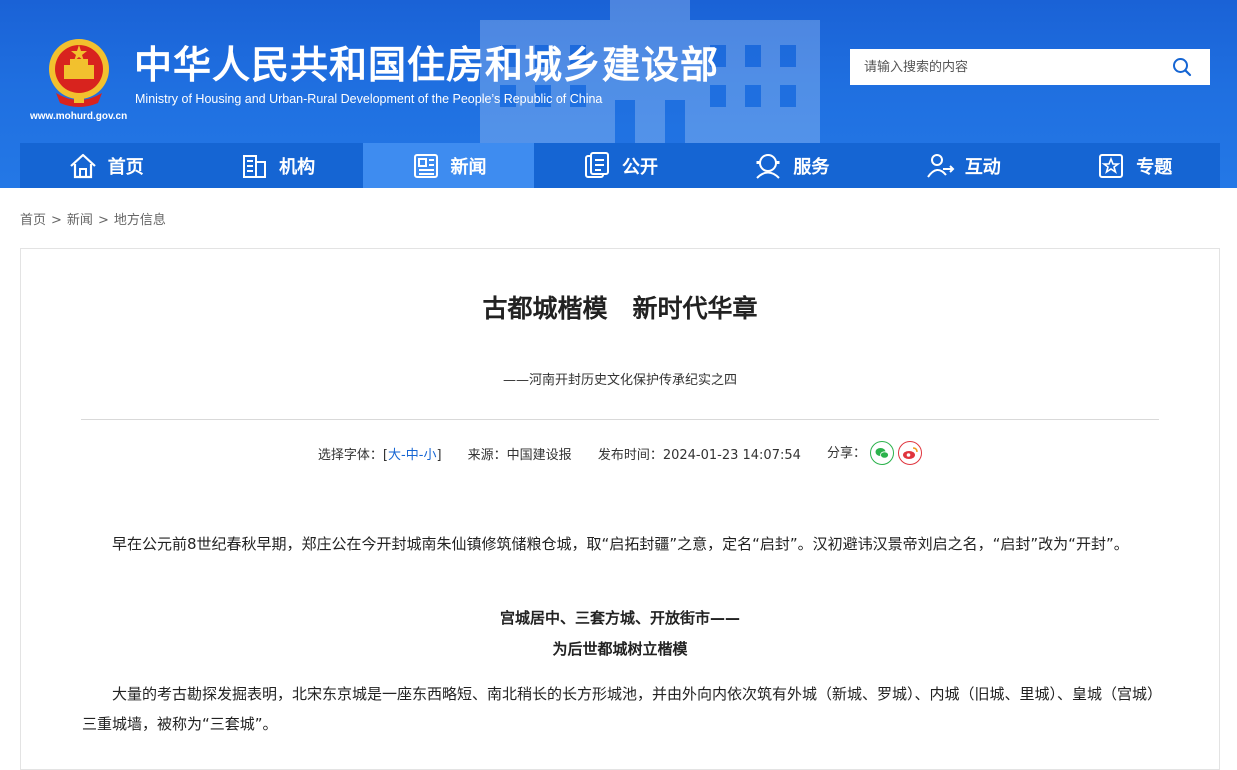 The width and height of the screenshot is (1237, 770). Describe the element at coordinates (1009, 67) in the screenshot. I see `search-input` at that location.